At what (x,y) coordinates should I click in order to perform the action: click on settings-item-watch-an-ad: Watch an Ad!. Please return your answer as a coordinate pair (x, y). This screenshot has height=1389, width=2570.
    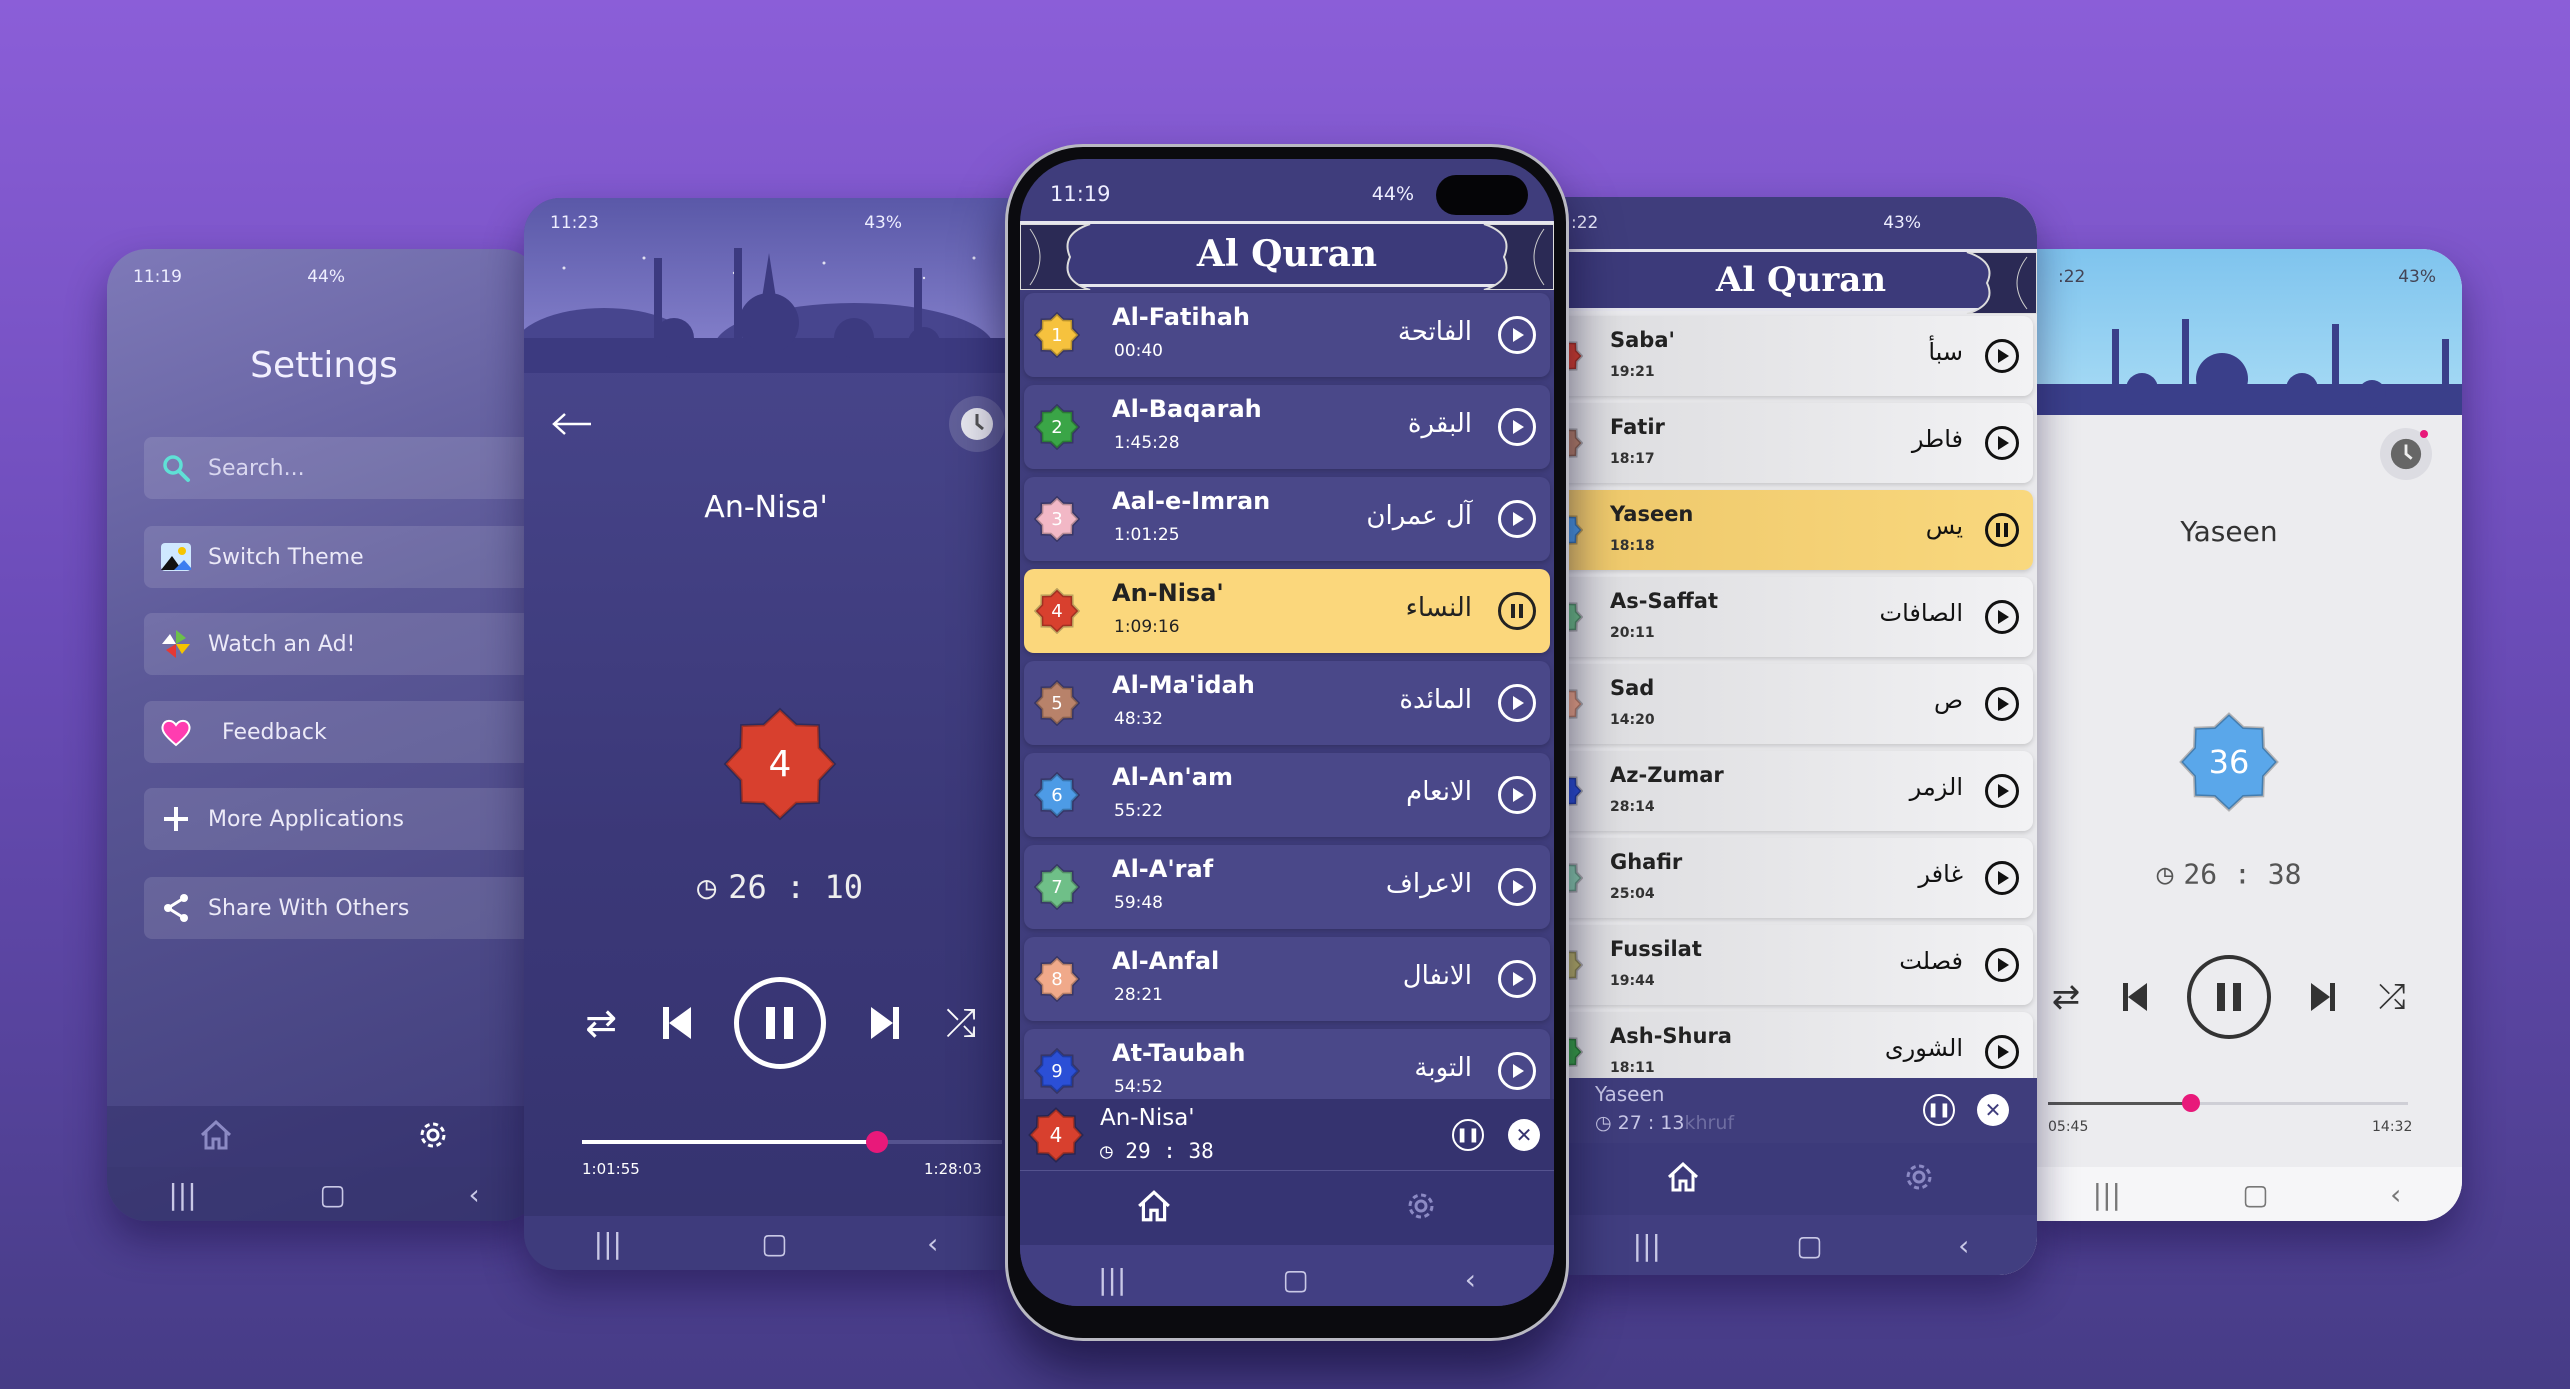
    Looking at the image, I should click on (342, 644).